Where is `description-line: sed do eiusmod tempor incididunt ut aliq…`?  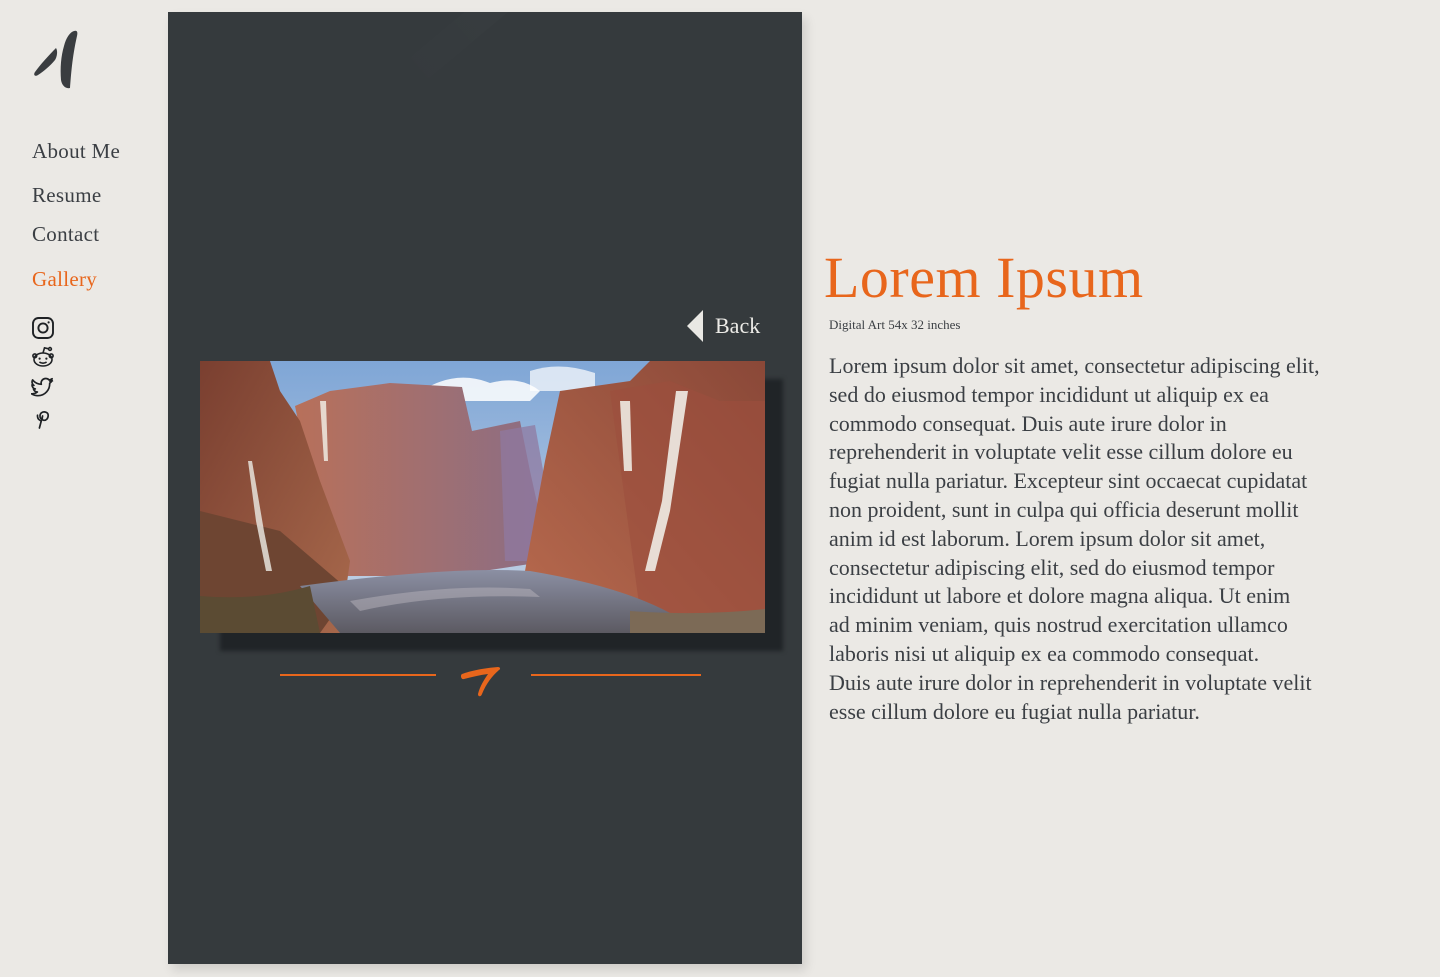 description-line: sed do eiusmod tempor incididunt ut aliq… is located at coordinates (1049, 394).